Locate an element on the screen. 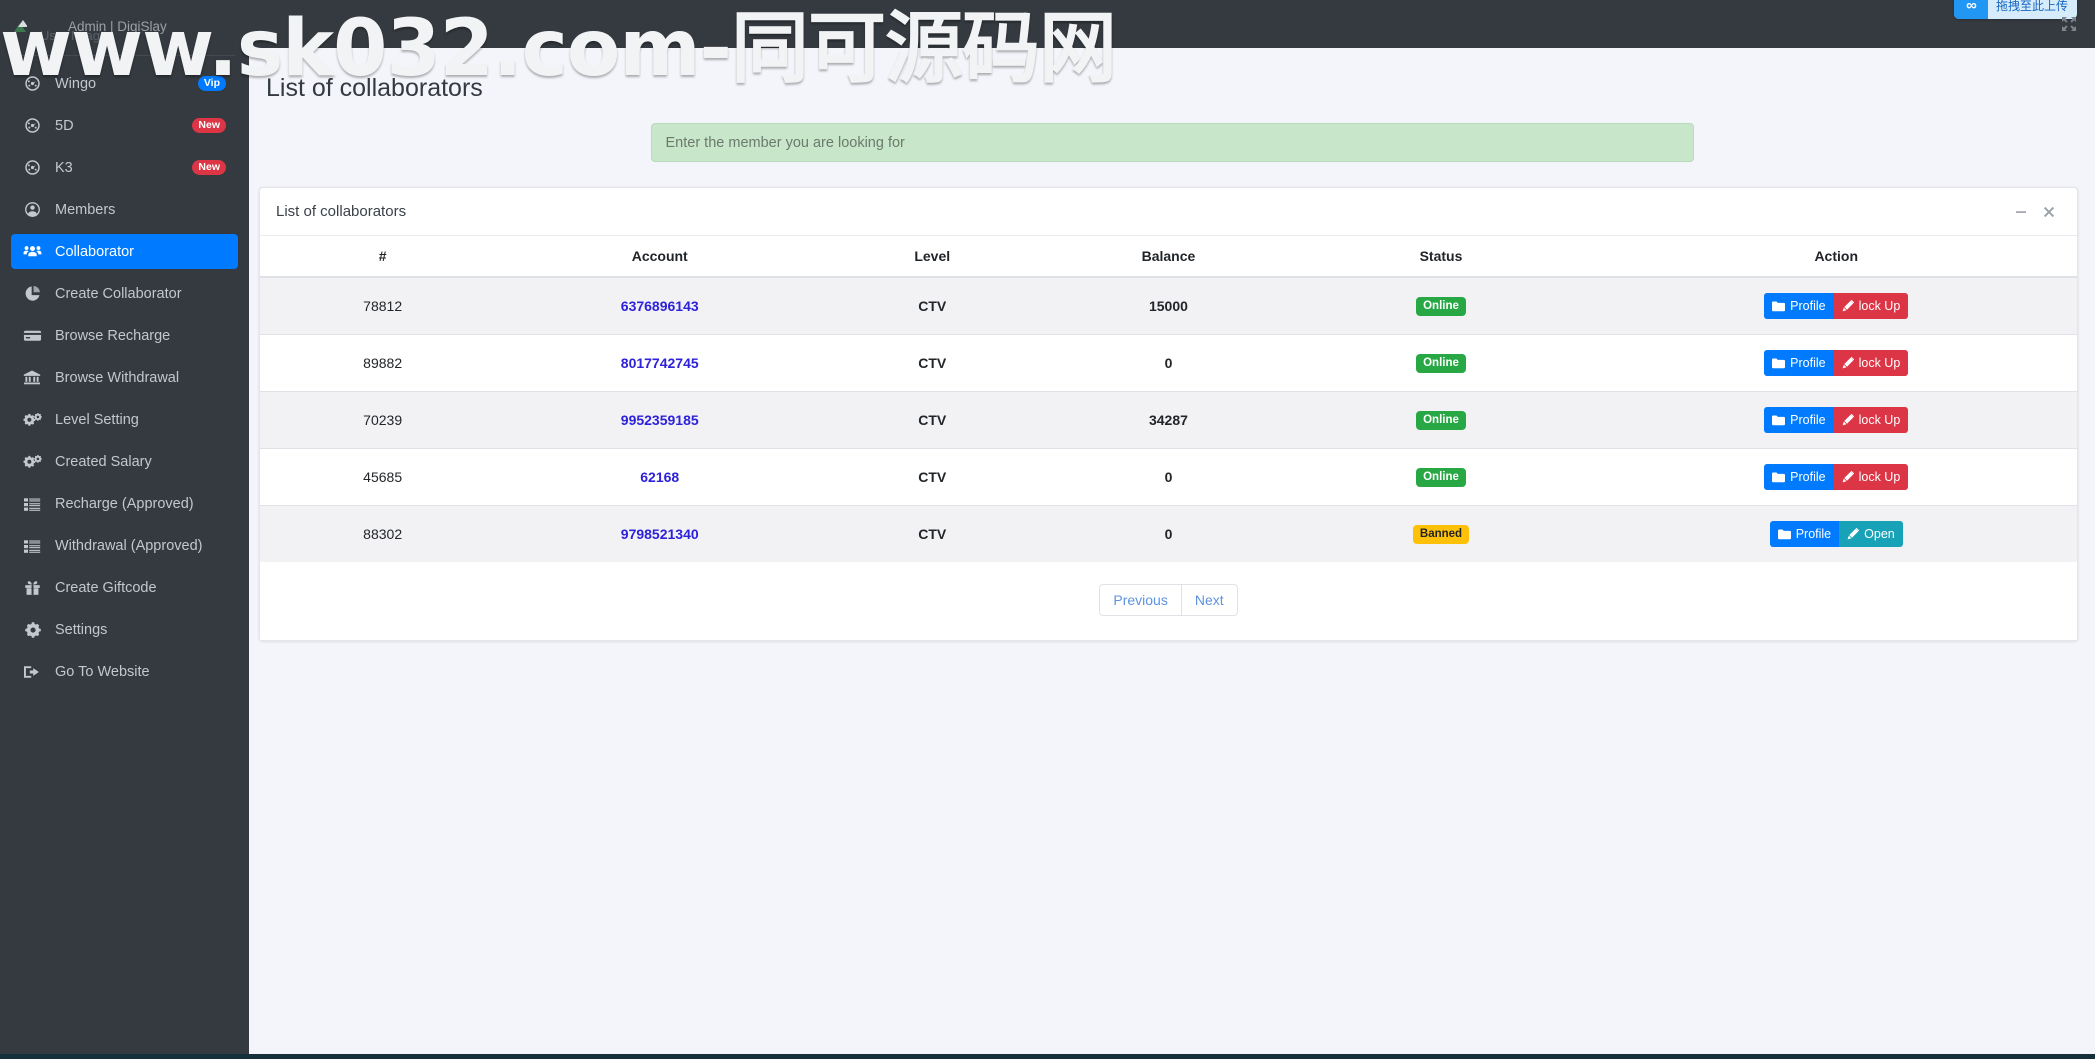 This screenshot has height=1059, width=2095. sidebar-item-label: Wingo is located at coordinates (76, 83).